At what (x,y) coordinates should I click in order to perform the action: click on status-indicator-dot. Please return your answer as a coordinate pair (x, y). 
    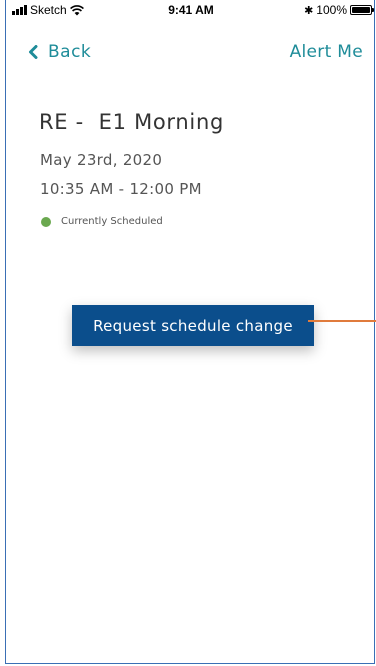
    Looking at the image, I should click on (46, 221).